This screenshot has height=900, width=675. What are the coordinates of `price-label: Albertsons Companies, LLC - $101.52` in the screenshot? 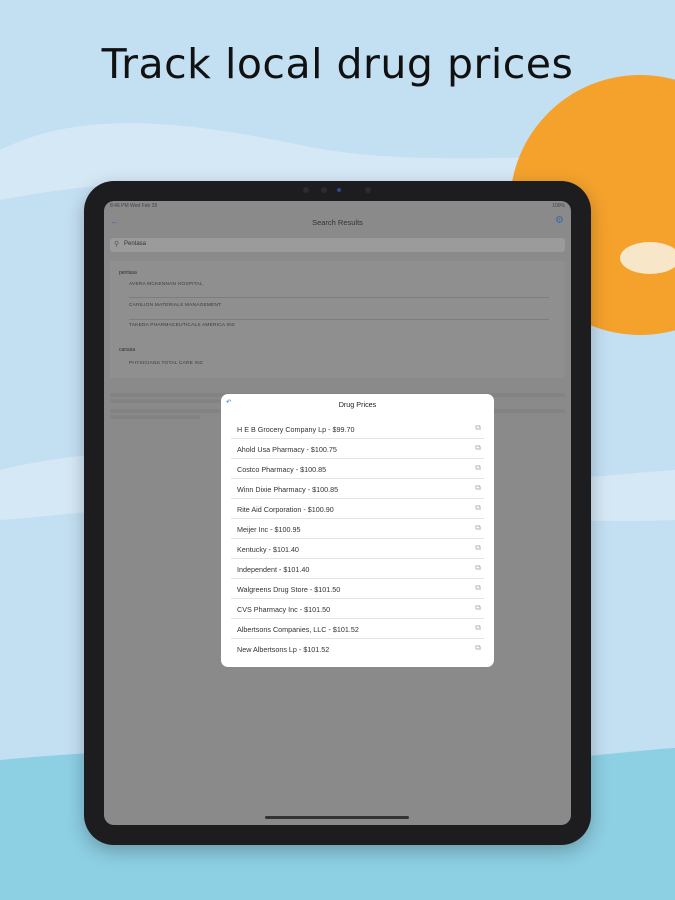 It's located at (298, 629).